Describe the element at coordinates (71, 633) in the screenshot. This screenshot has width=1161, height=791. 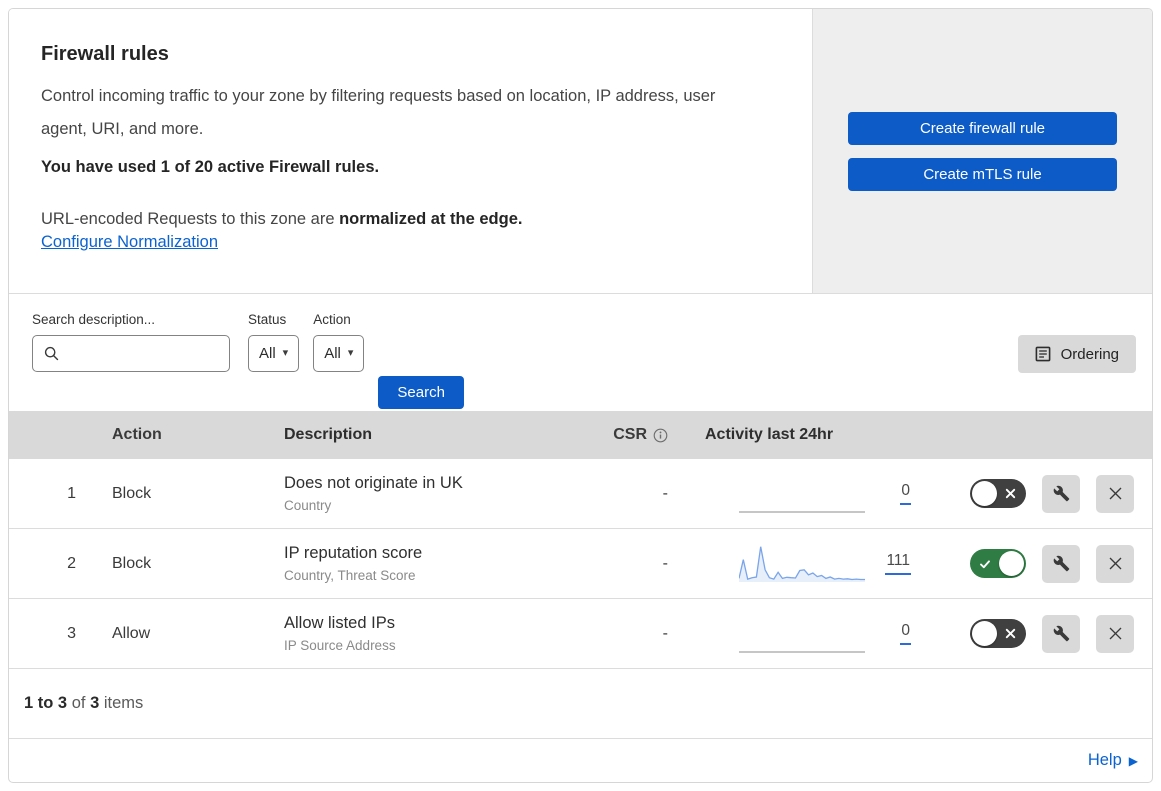
I see `rule-priority: 3` at that location.